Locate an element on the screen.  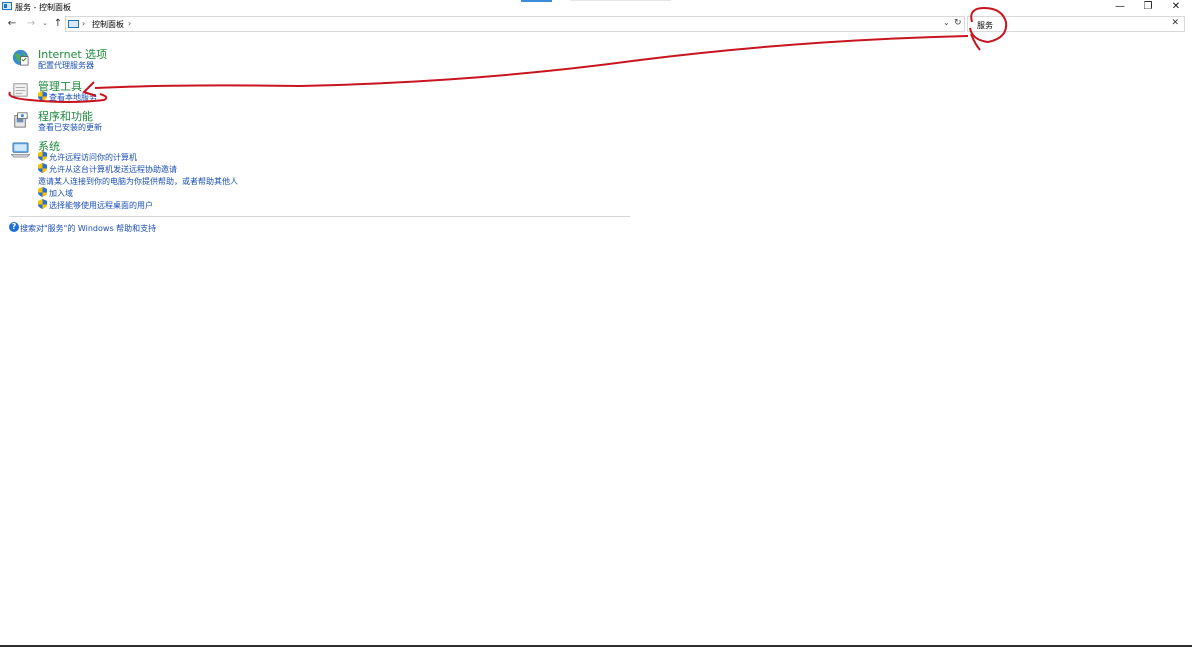
forward-button: → is located at coordinates (31, 23).